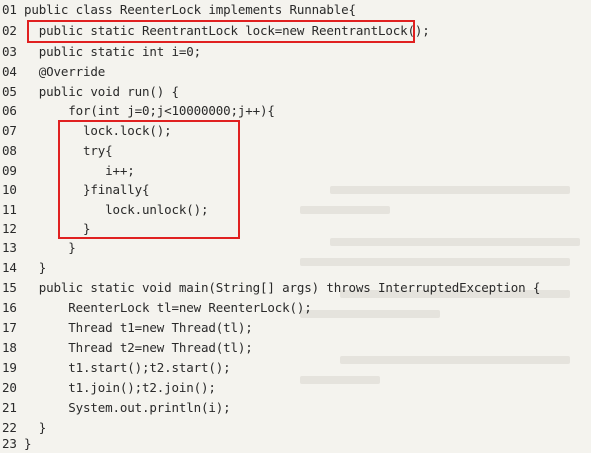 This screenshot has width=591, height=453. I want to click on line-number: 09, so click(9, 170).